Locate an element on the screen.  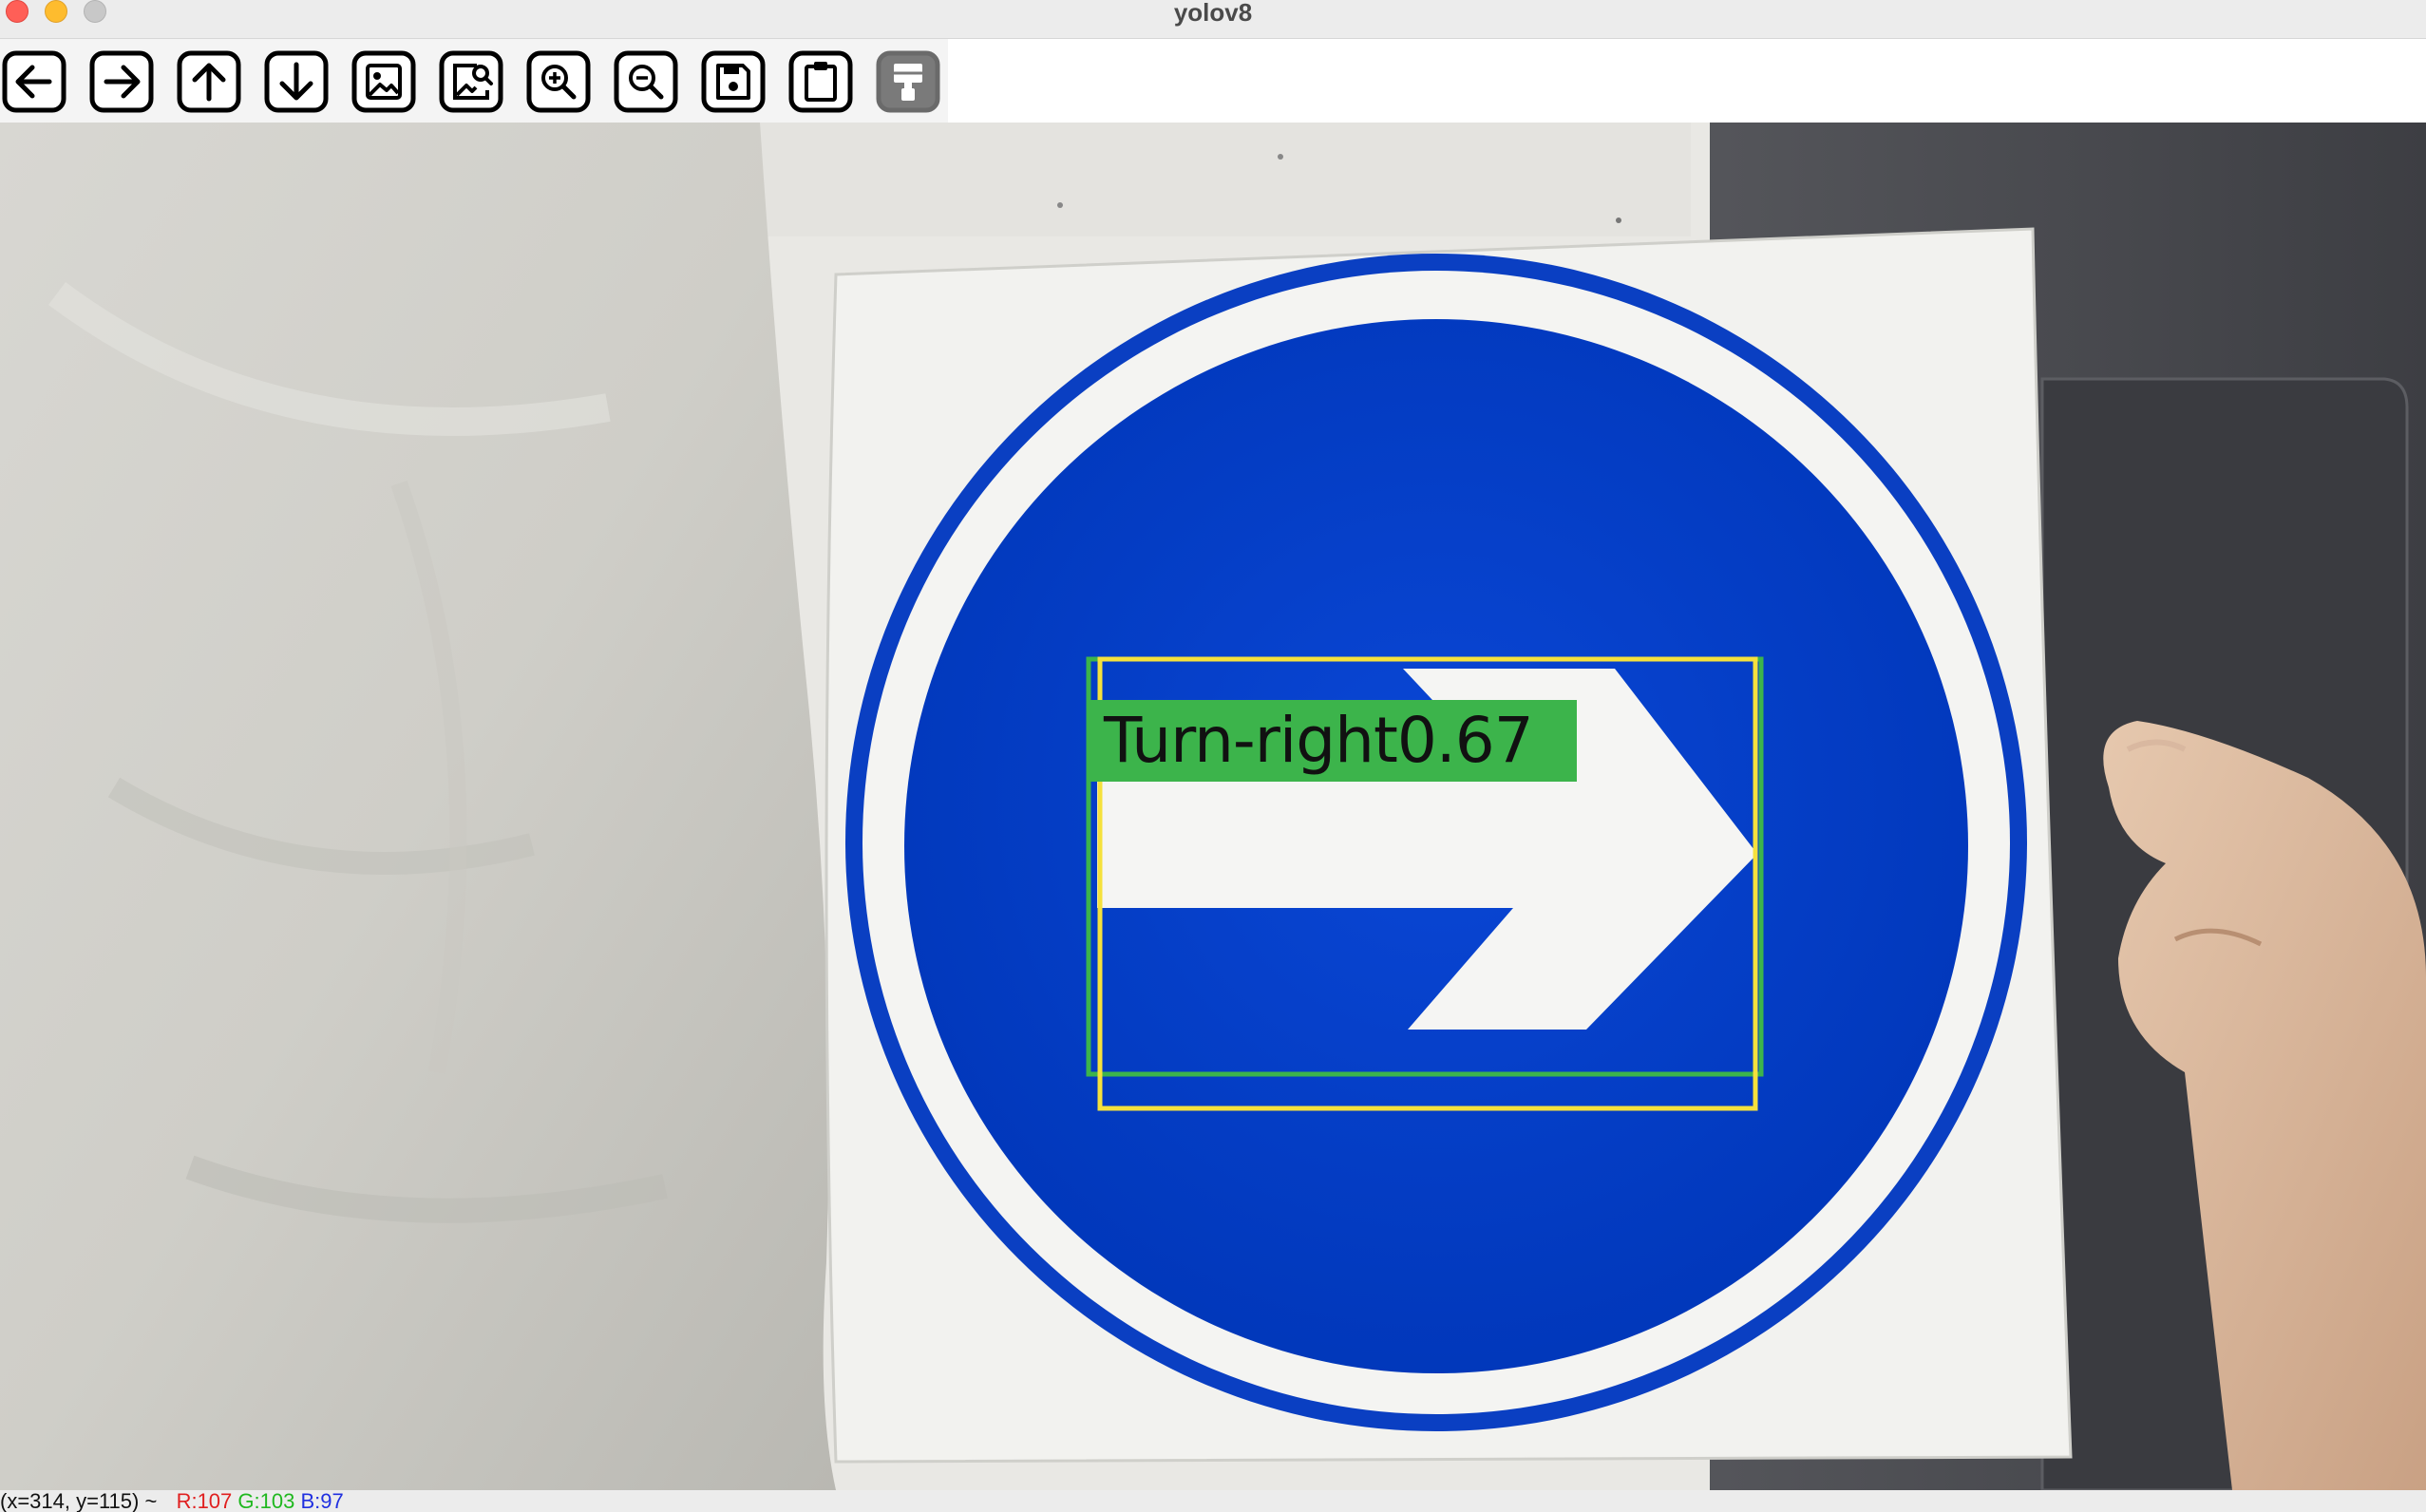
save-icon is located at coordinates (733, 81).